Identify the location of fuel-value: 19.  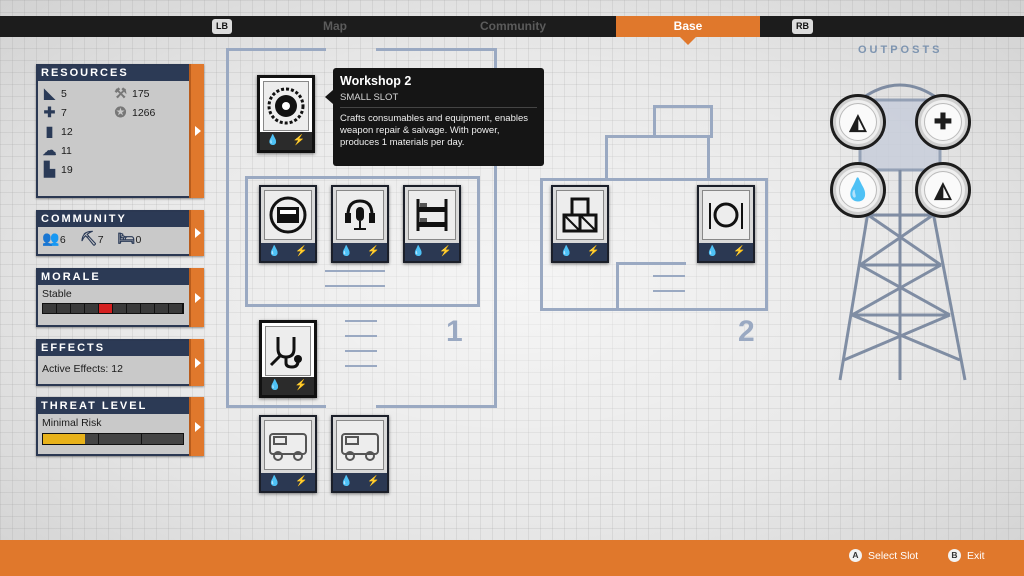
(67, 169).